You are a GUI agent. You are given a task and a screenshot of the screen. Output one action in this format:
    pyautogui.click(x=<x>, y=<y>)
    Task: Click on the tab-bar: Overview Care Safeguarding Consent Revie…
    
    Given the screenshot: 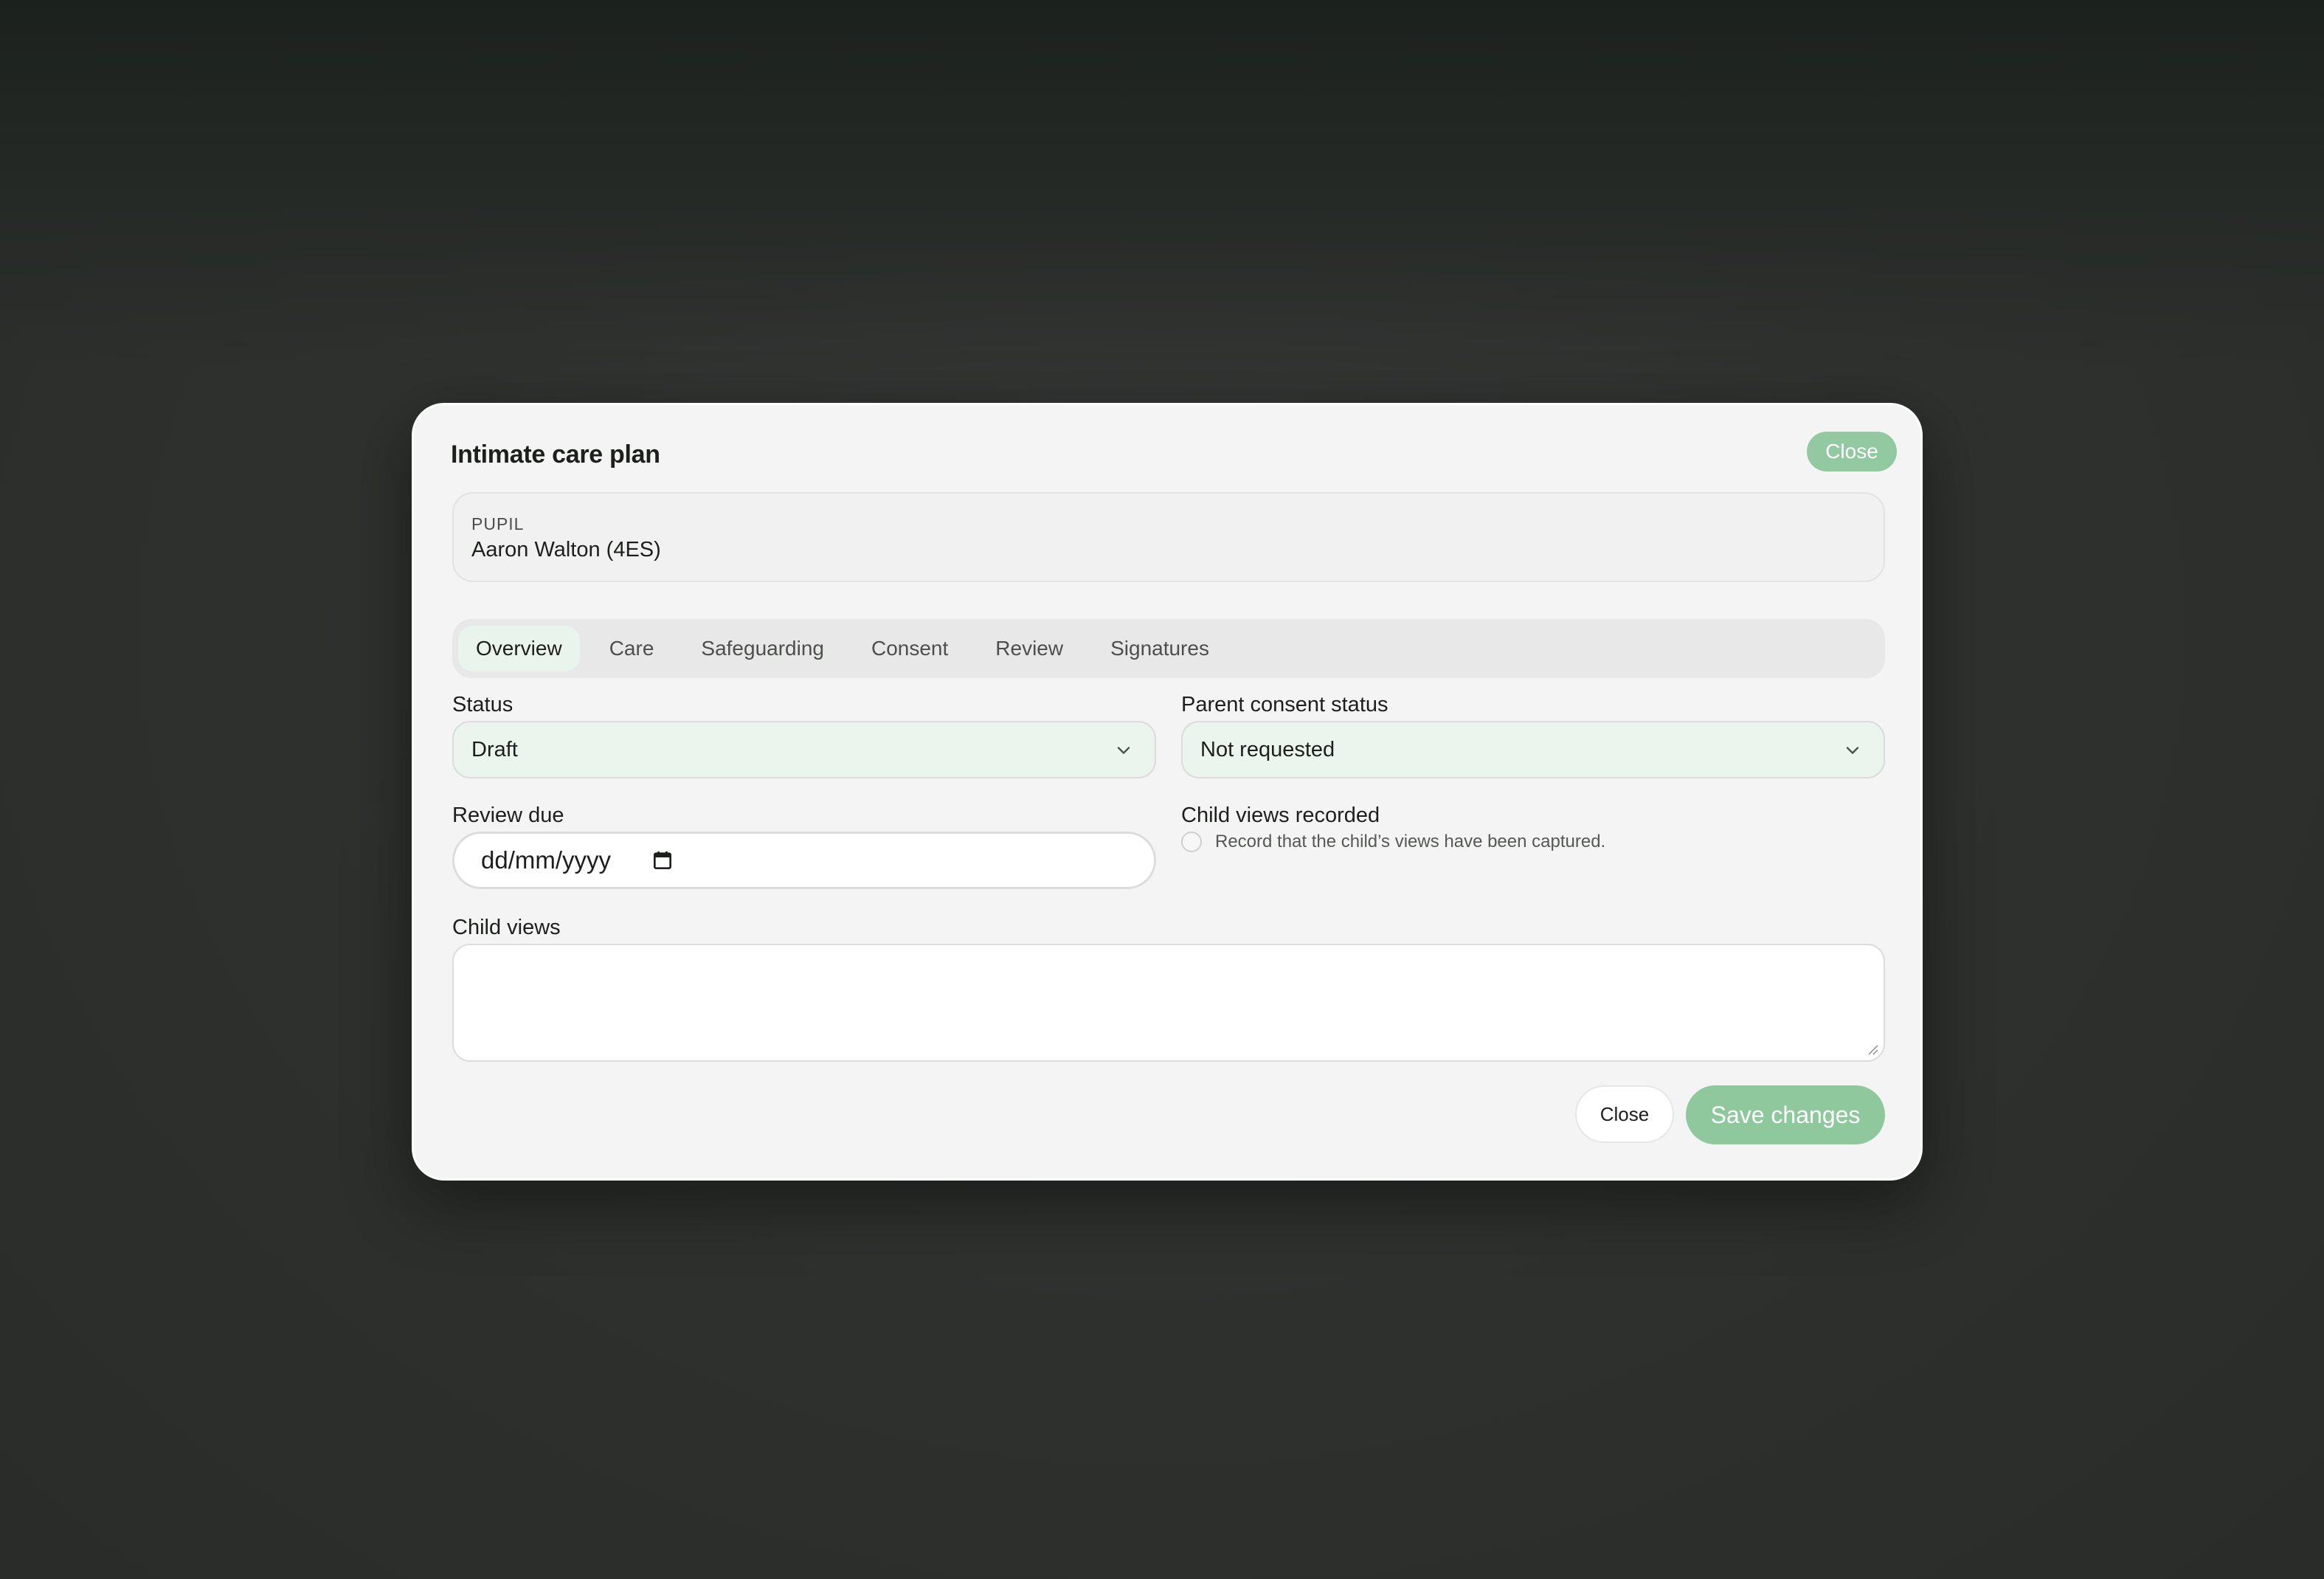 What is the action you would take?
    pyautogui.click(x=1168, y=648)
    